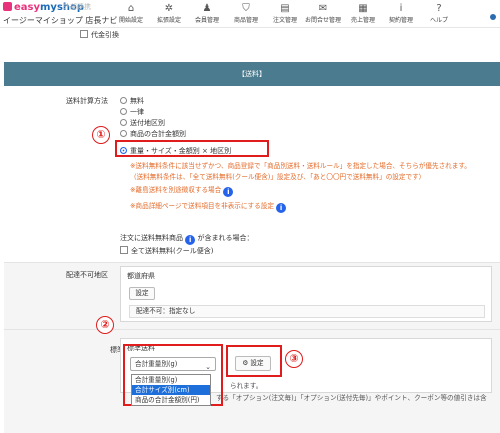 The image size is (500, 433). I want to click on shipping-method-label: 送料計算方法, so click(87, 101).